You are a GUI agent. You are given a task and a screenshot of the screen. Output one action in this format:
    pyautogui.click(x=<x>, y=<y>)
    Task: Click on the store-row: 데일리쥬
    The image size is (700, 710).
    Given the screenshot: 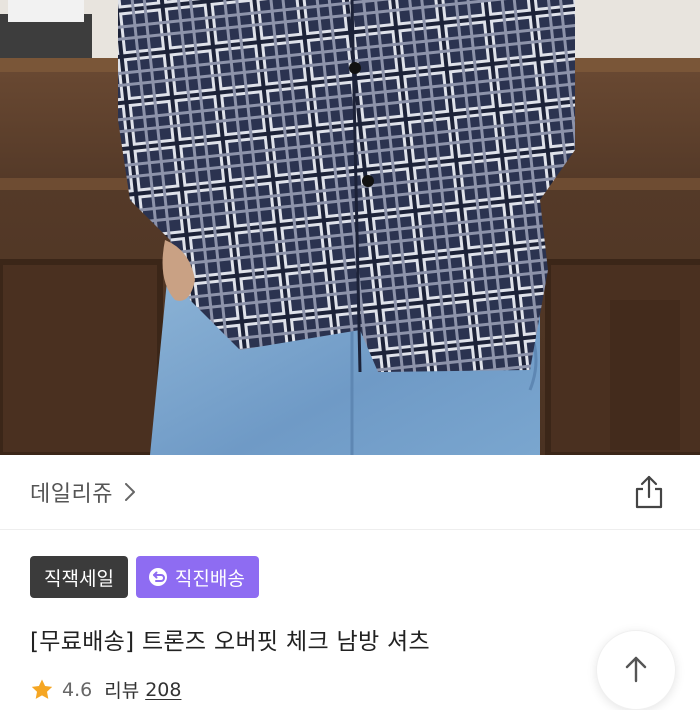 What is the action you would take?
    pyautogui.click(x=350, y=492)
    